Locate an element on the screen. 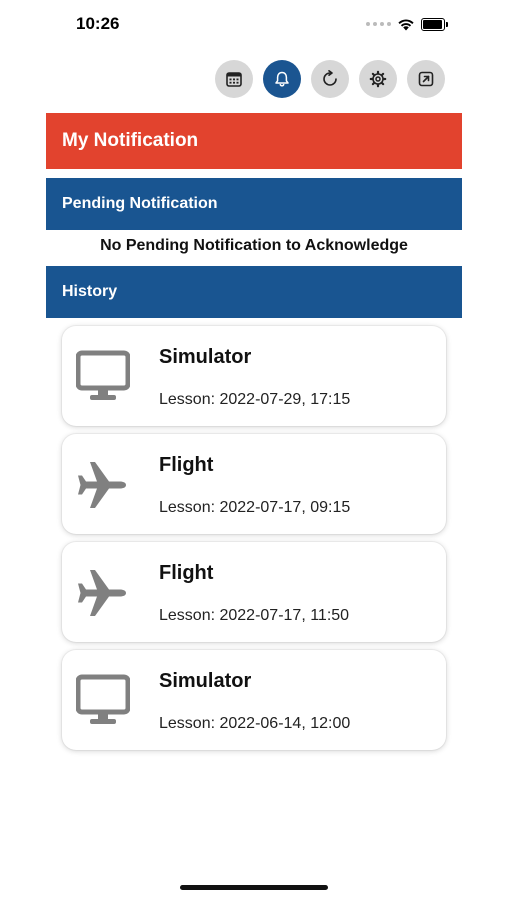 The image size is (507, 900). bell-icon is located at coordinates (282, 79).